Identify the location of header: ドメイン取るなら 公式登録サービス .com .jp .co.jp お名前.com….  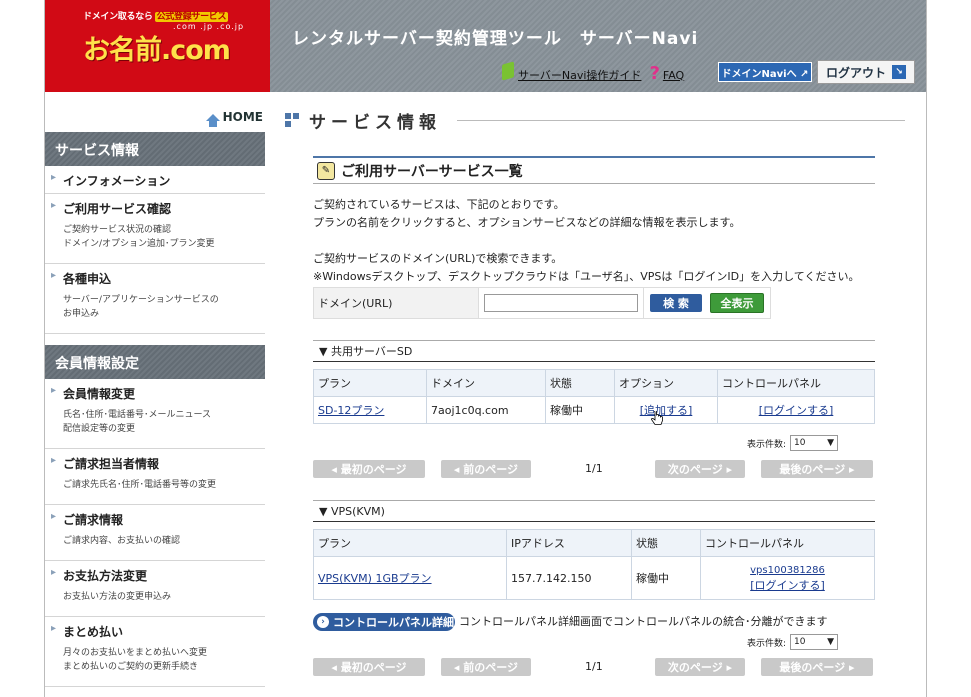
(485, 46).